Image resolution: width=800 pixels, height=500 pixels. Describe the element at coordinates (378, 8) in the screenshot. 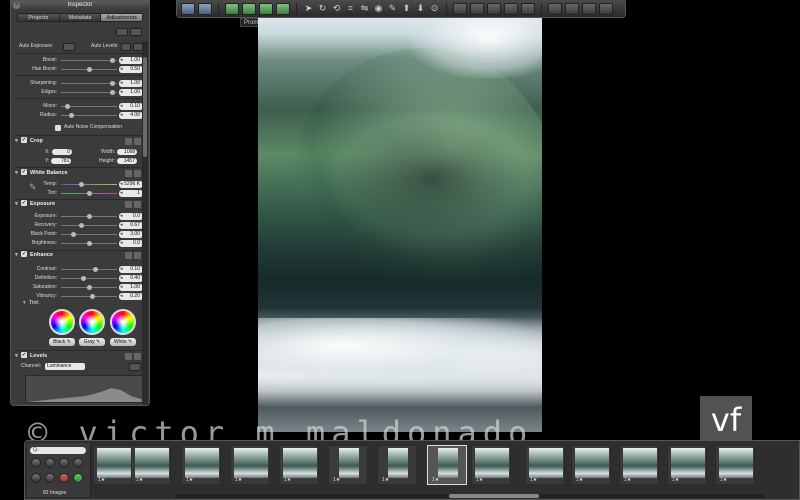

I see `red-eye-tool-icon: ◉` at that location.